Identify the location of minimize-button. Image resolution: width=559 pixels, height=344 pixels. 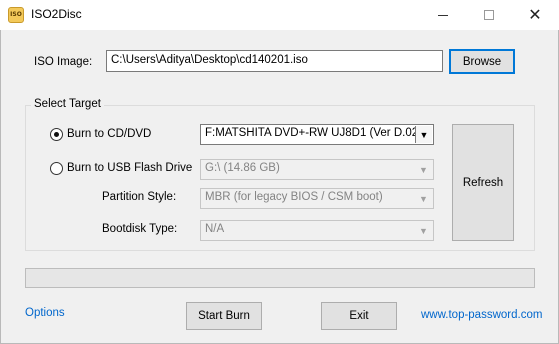
(443, 15).